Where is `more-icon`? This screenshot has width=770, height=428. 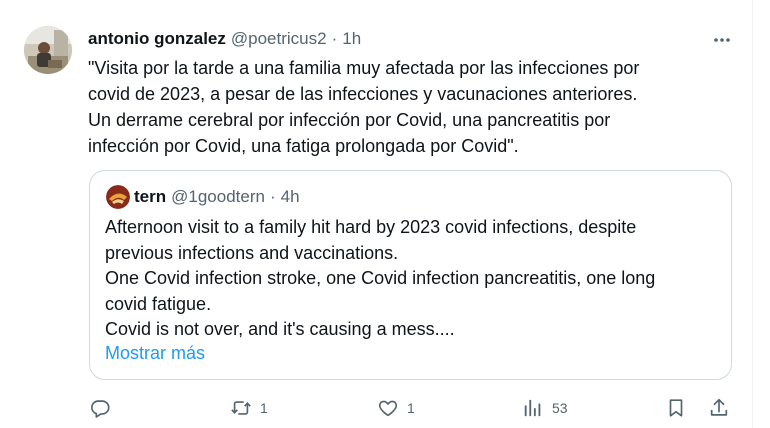
more-icon is located at coordinates (722, 40).